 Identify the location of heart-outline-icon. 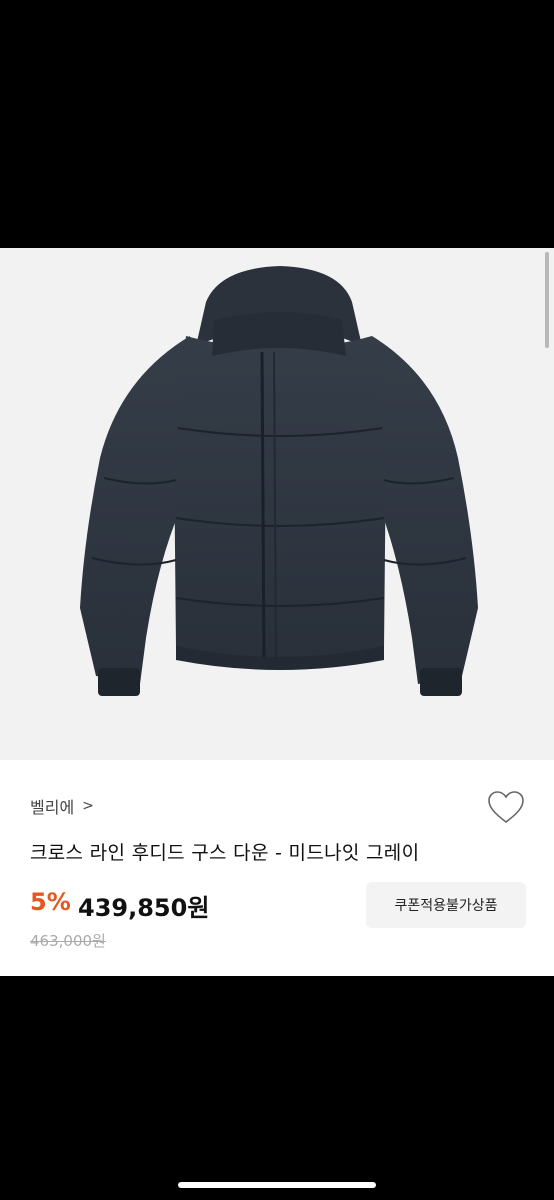
(506, 808).